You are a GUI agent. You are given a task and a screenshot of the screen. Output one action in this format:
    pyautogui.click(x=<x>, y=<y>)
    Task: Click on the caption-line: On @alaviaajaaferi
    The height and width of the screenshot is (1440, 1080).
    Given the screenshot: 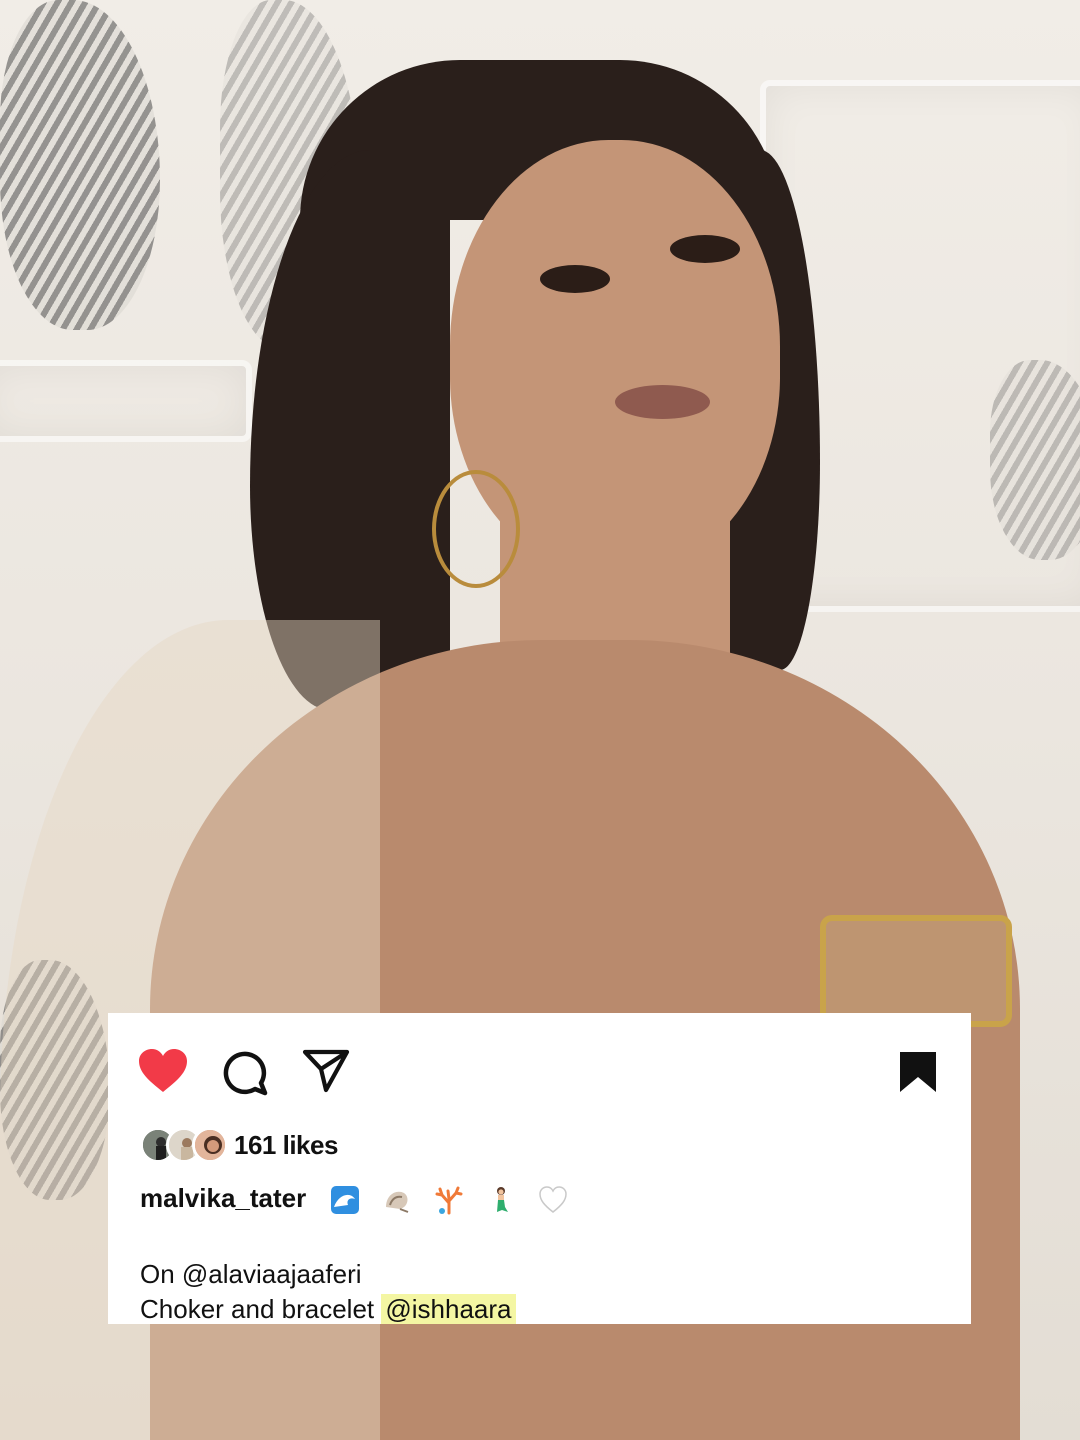 What is the action you would take?
    pyautogui.click(x=251, y=1274)
    